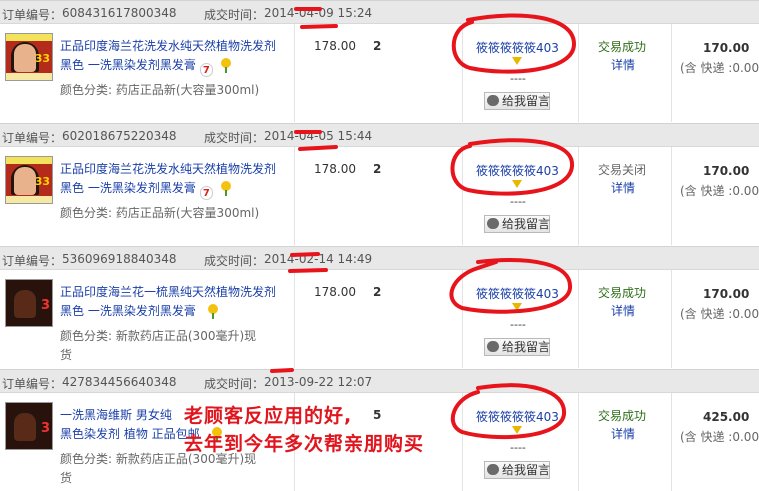  I want to click on product-title-line2: 黑色染发剂 植物 正品包邮, so click(130, 434).